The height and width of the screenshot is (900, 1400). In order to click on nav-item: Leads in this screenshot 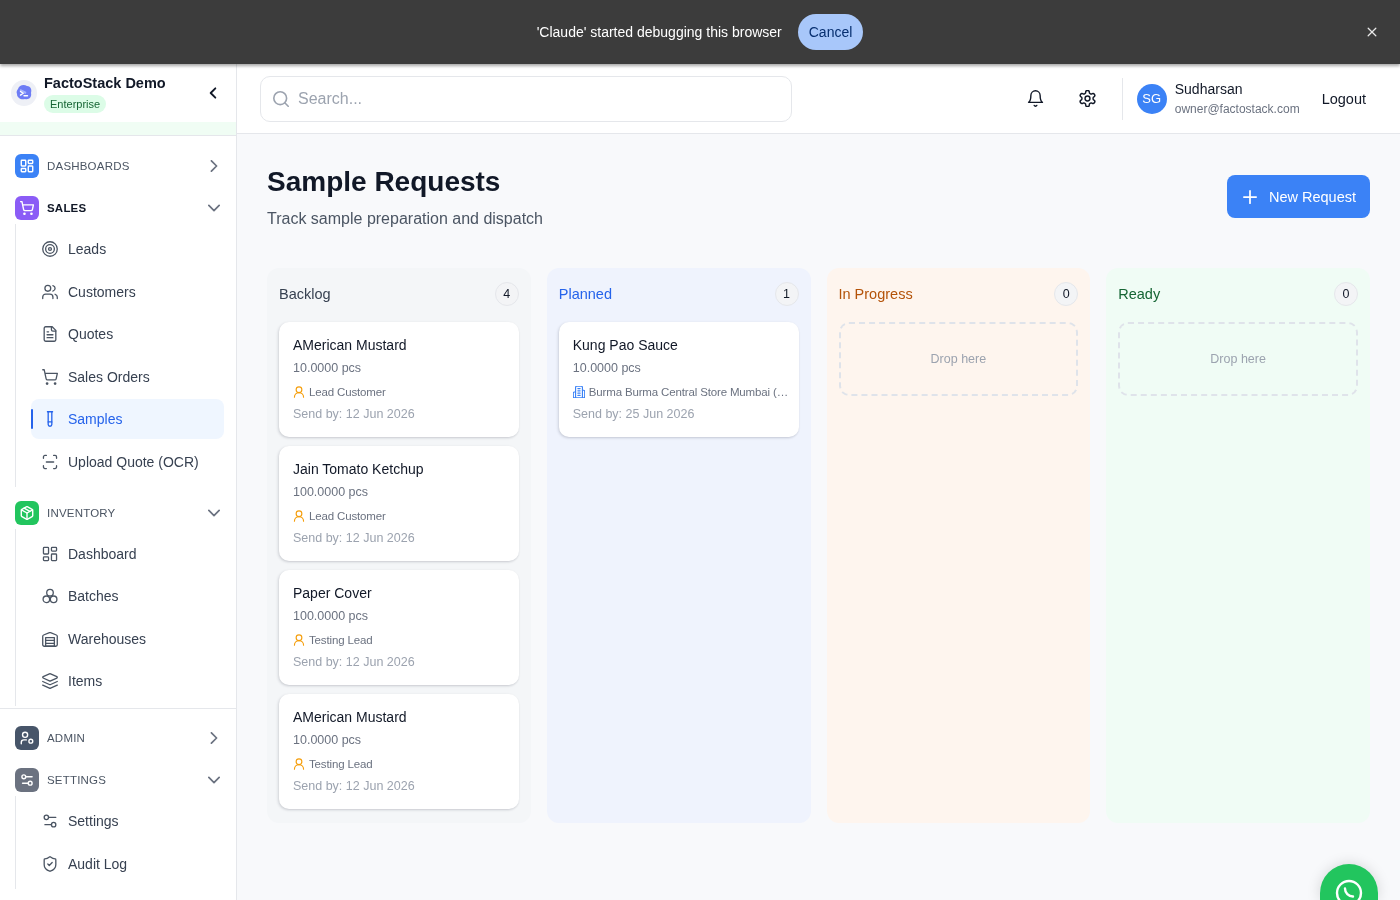, I will do `click(127, 249)`.